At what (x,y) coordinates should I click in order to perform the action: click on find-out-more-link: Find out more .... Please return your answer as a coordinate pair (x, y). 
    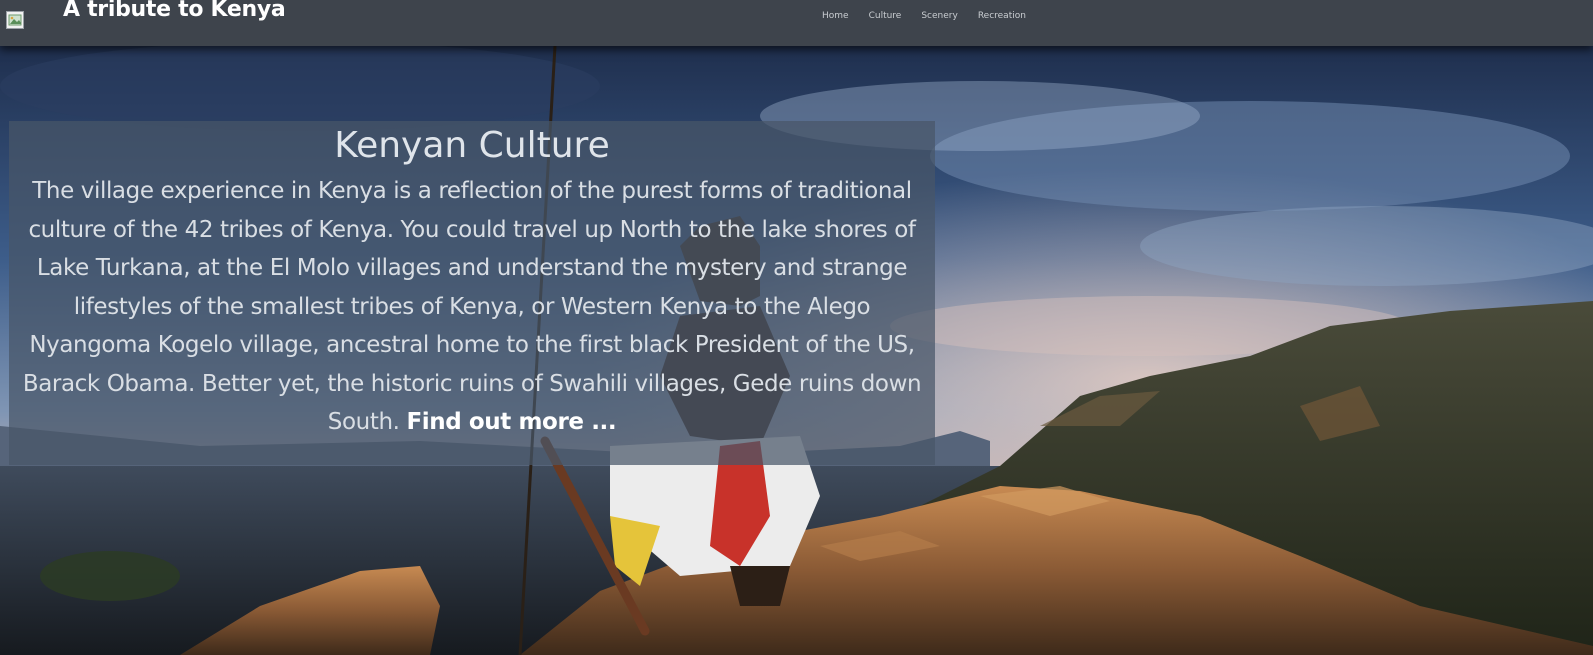
    Looking at the image, I should click on (511, 422).